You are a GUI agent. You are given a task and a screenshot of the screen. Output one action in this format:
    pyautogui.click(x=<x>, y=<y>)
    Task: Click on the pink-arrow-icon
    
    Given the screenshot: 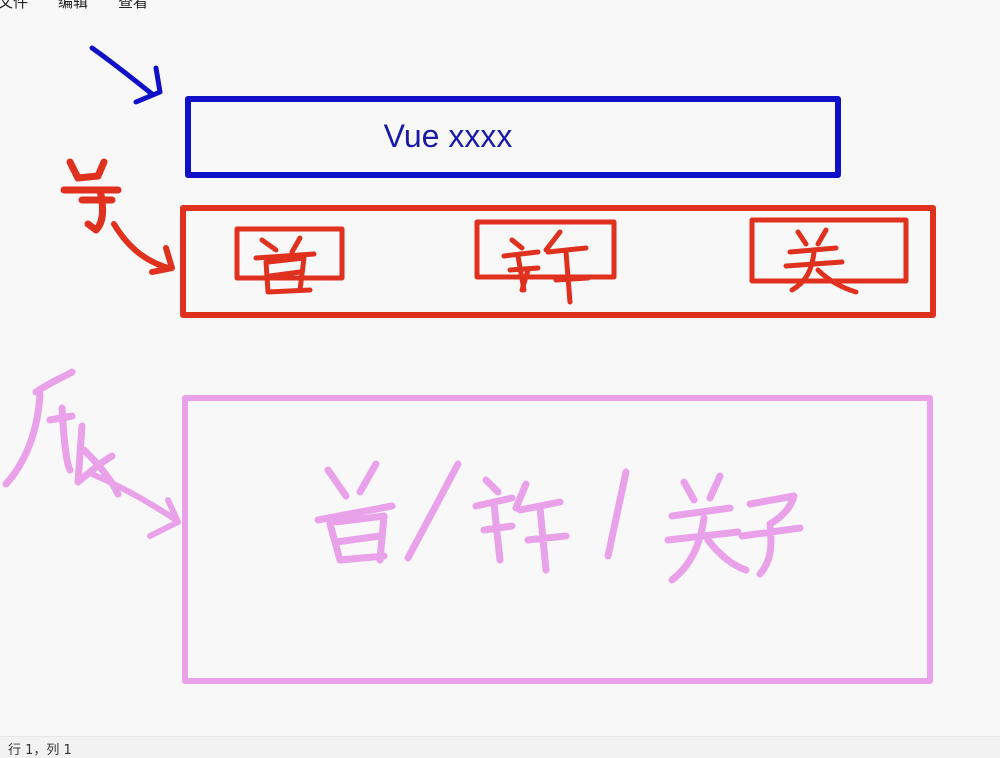 What is the action you would take?
    pyautogui.click(x=135, y=505)
    